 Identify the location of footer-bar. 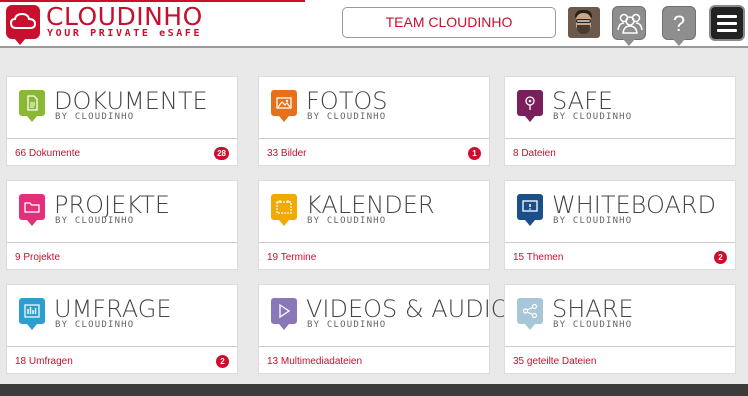
(374, 390).